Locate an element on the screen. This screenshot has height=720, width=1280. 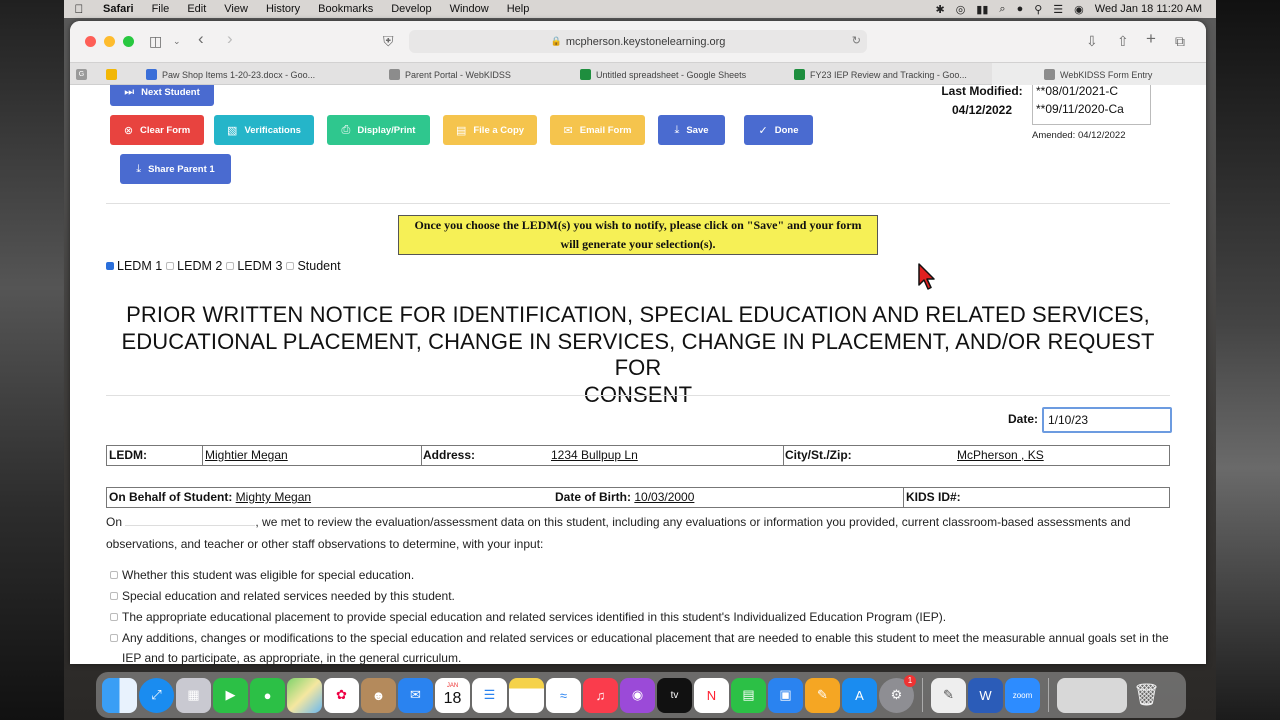
address-bar: 🔒 mcpherson.keystonelearning.org ↻ is located at coordinates (638, 41).